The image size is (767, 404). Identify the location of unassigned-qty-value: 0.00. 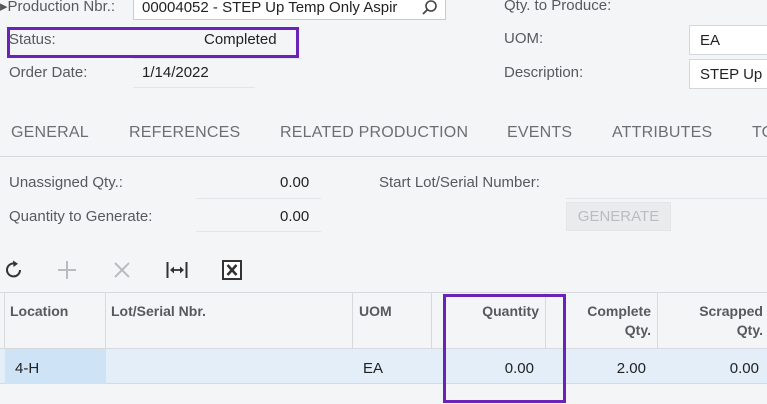
(295, 182).